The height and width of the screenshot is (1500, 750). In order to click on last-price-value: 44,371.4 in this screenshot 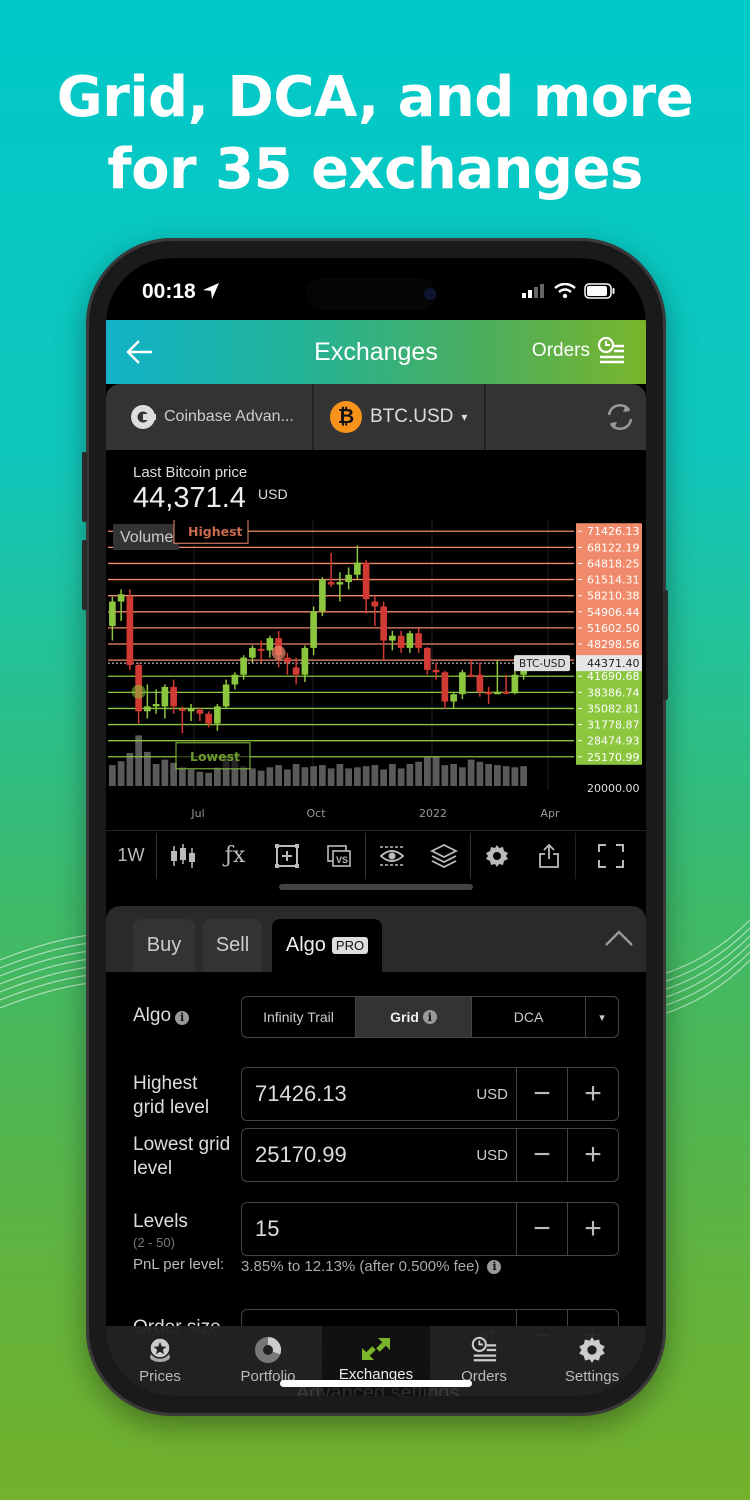, I will do `click(189, 498)`.